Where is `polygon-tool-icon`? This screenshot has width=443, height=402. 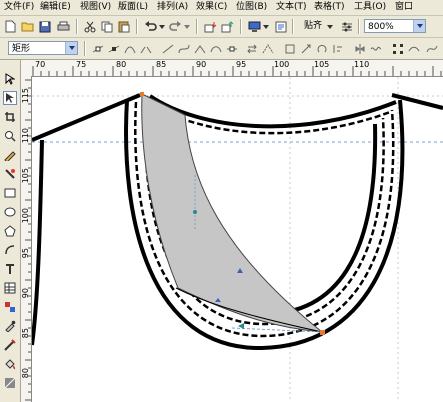 polygon-tool-icon is located at coordinates (10, 231).